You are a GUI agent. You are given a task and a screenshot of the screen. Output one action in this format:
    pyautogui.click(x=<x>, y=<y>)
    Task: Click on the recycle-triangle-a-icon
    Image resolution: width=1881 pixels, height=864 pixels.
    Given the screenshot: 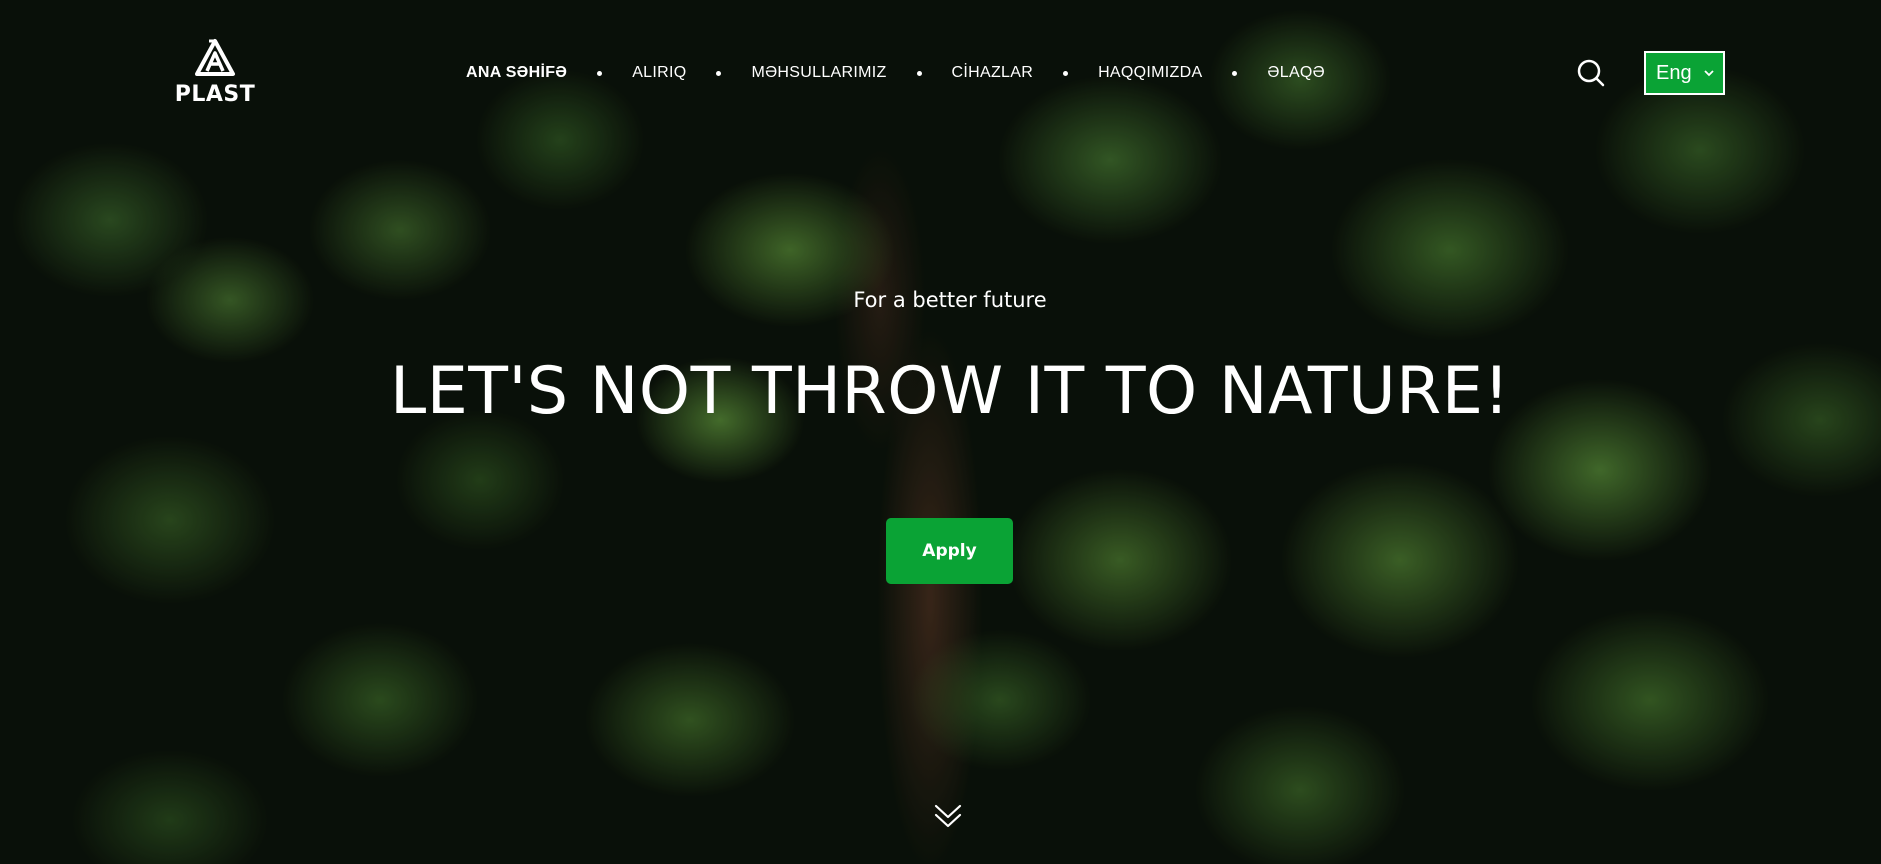 What is the action you would take?
    pyautogui.click(x=215, y=57)
    